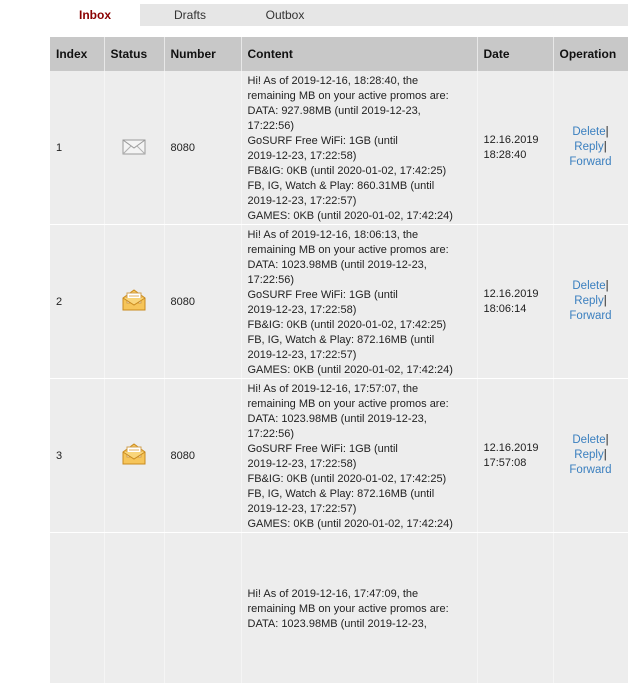  Describe the element at coordinates (359, 54) in the screenshot. I see `column-header-content: Content` at that location.